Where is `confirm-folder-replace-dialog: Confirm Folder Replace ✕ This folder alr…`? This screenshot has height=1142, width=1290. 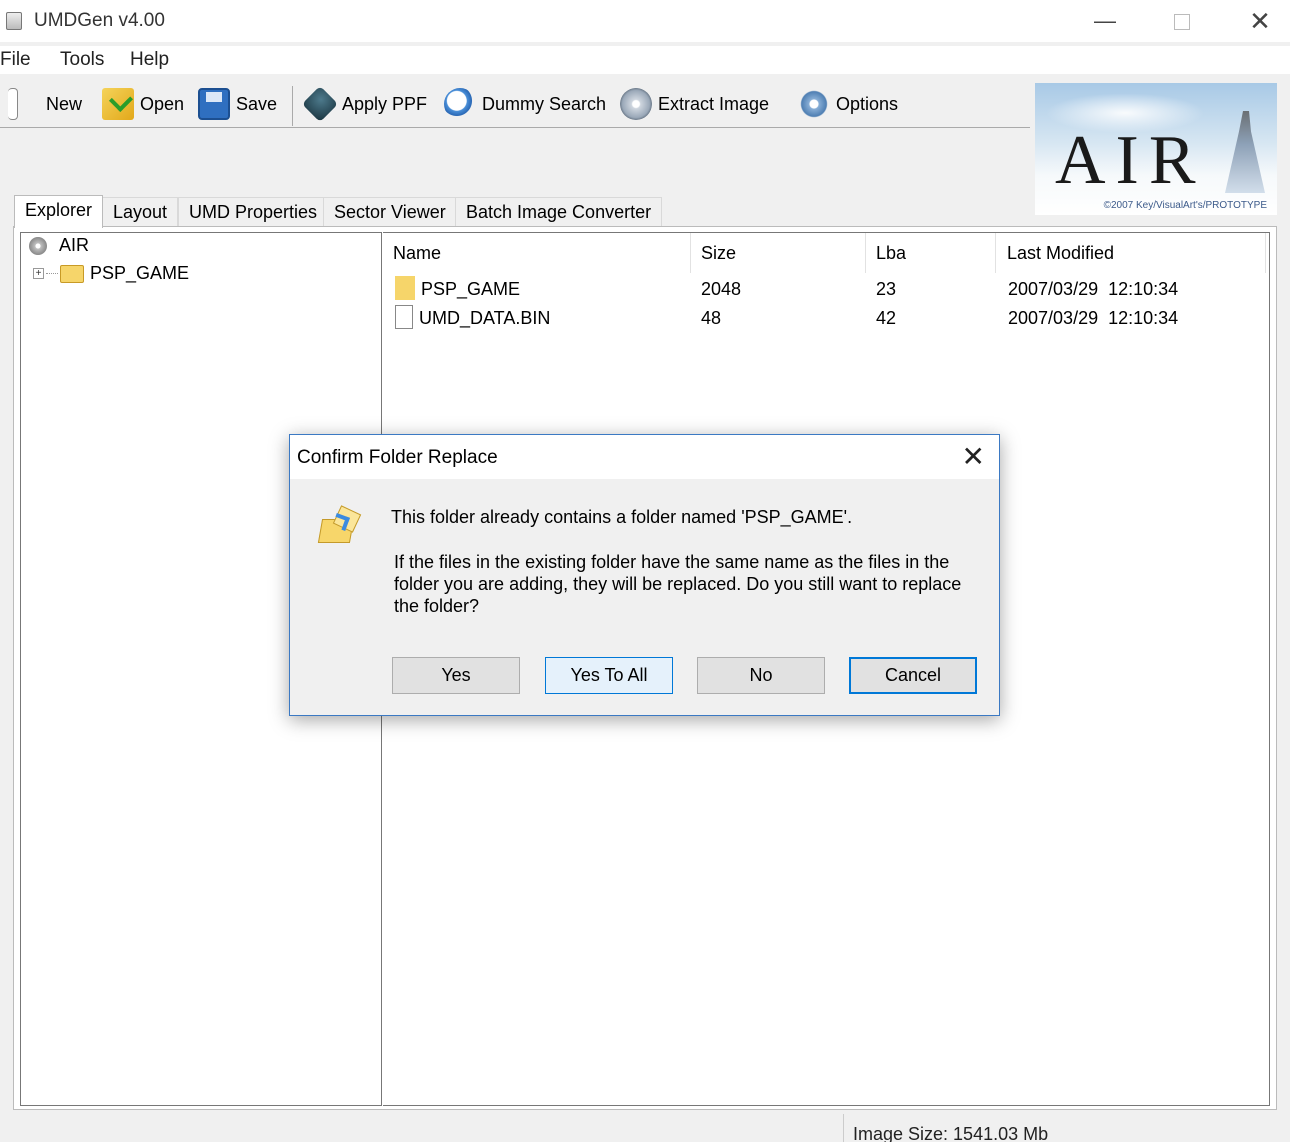 confirm-folder-replace-dialog: Confirm Folder Replace ✕ This folder alr… is located at coordinates (644, 575).